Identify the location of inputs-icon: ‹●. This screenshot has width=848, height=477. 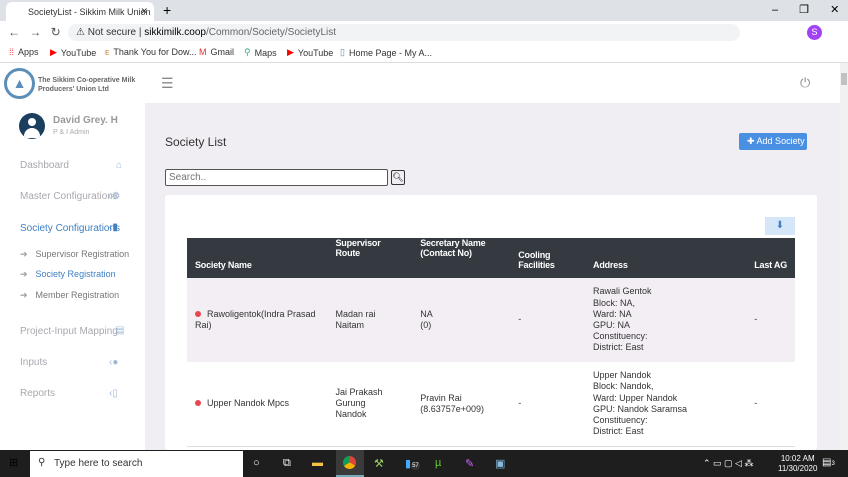
(114, 362).